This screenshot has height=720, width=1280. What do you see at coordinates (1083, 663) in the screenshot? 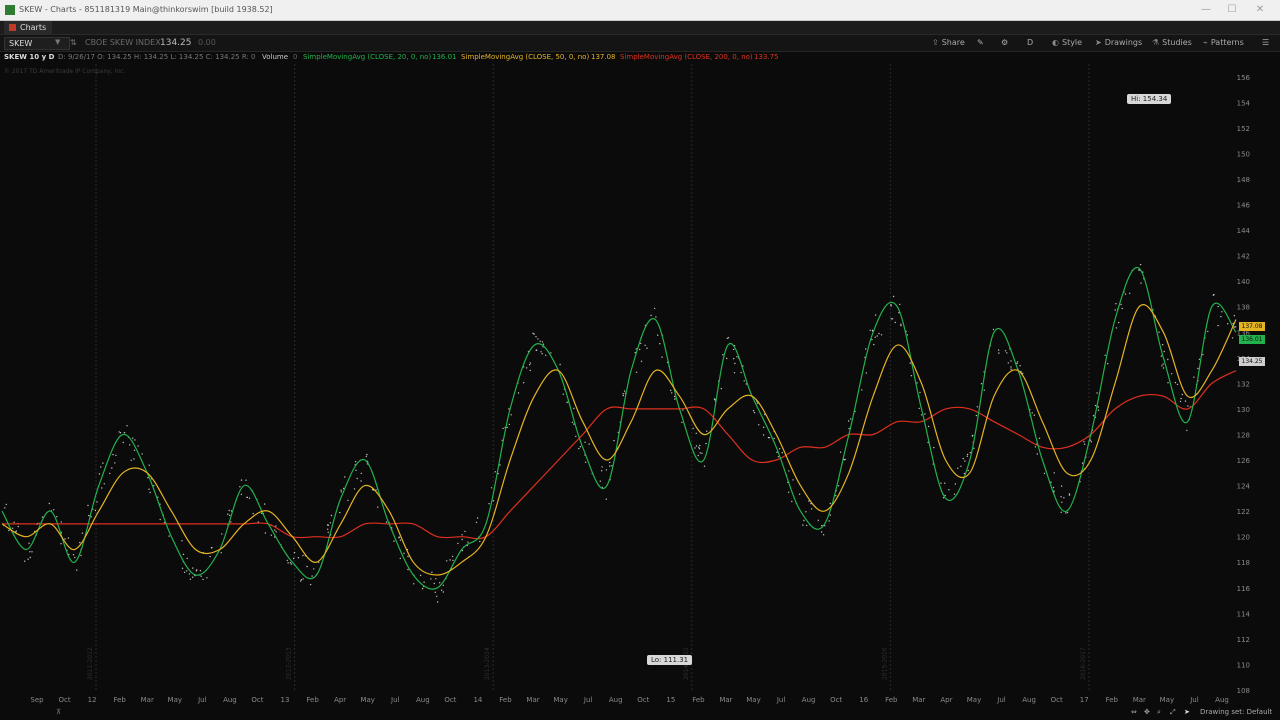
I see `year-label: 2016-2017` at bounding box center [1083, 663].